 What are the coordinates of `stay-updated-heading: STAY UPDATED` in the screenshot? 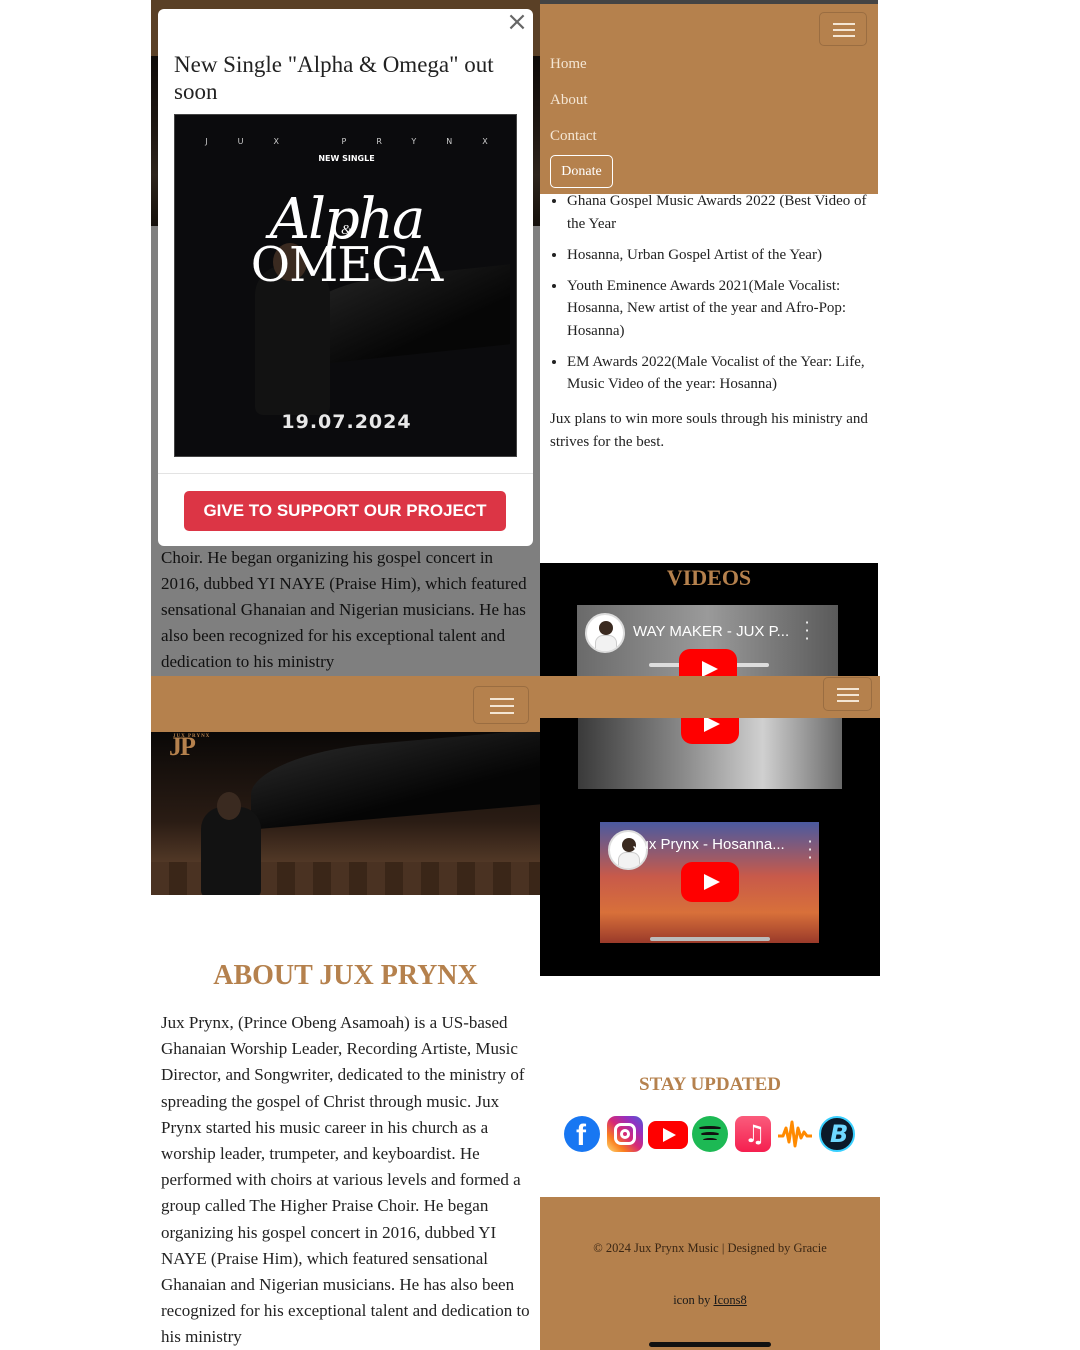 It's located at (710, 1084).